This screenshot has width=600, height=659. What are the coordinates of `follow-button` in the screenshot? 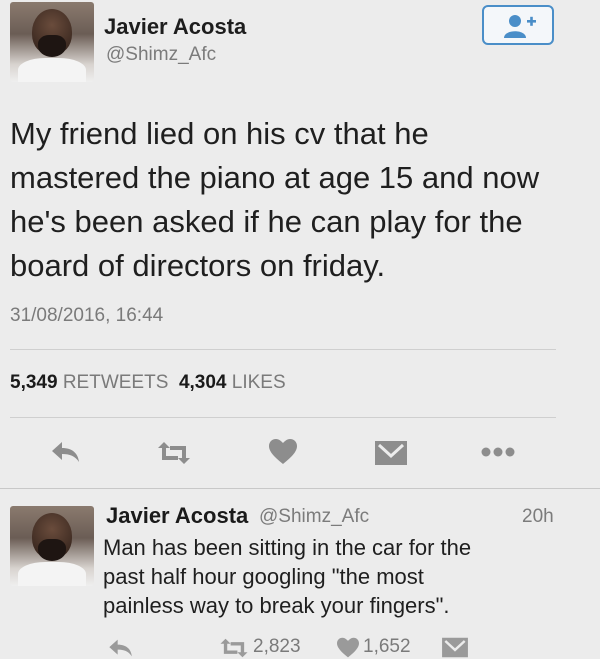 It's located at (518, 25).